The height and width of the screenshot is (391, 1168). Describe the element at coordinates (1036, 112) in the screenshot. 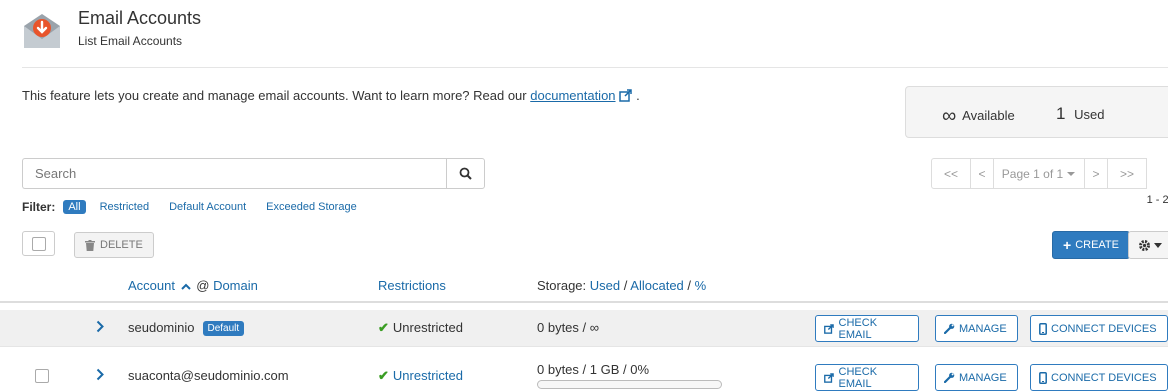

I see `account-stats: ∞ Available 1 Used` at that location.